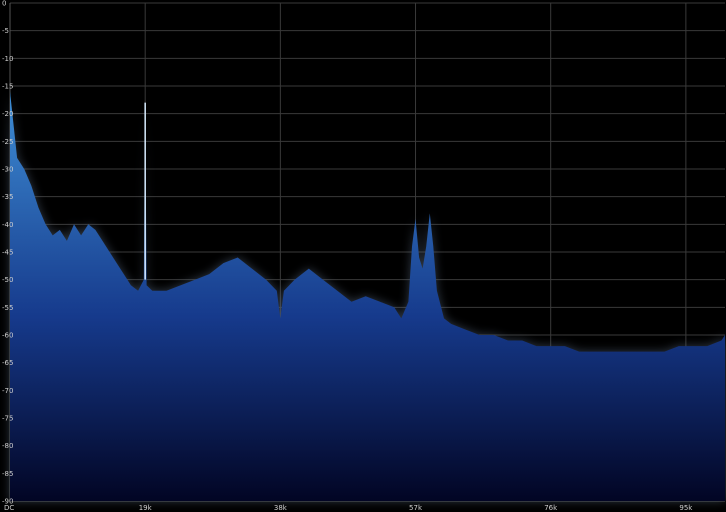 The height and width of the screenshot is (512, 726). What do you see at coordinates (7, 197) in the screenshot?
I see `y-tick-label: -35` at bounding box center [7, 197].